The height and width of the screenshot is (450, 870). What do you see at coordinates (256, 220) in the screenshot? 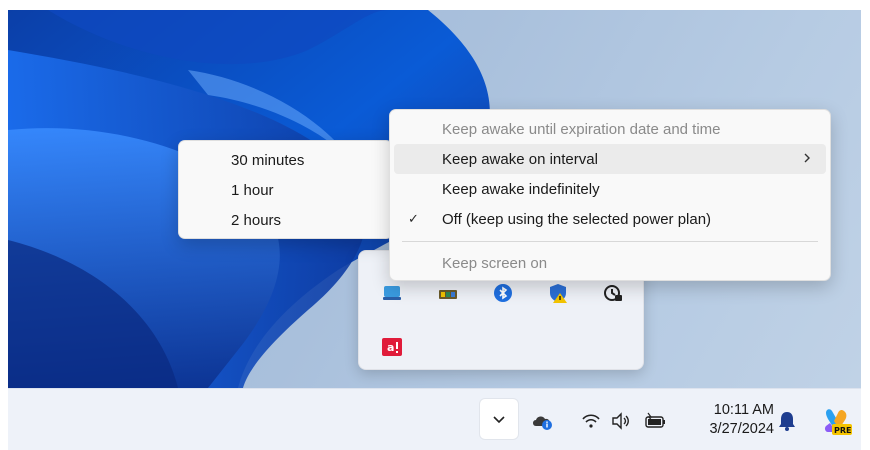
I see `submenu-item-label: 2 hours` at bounding box center [256, 220].